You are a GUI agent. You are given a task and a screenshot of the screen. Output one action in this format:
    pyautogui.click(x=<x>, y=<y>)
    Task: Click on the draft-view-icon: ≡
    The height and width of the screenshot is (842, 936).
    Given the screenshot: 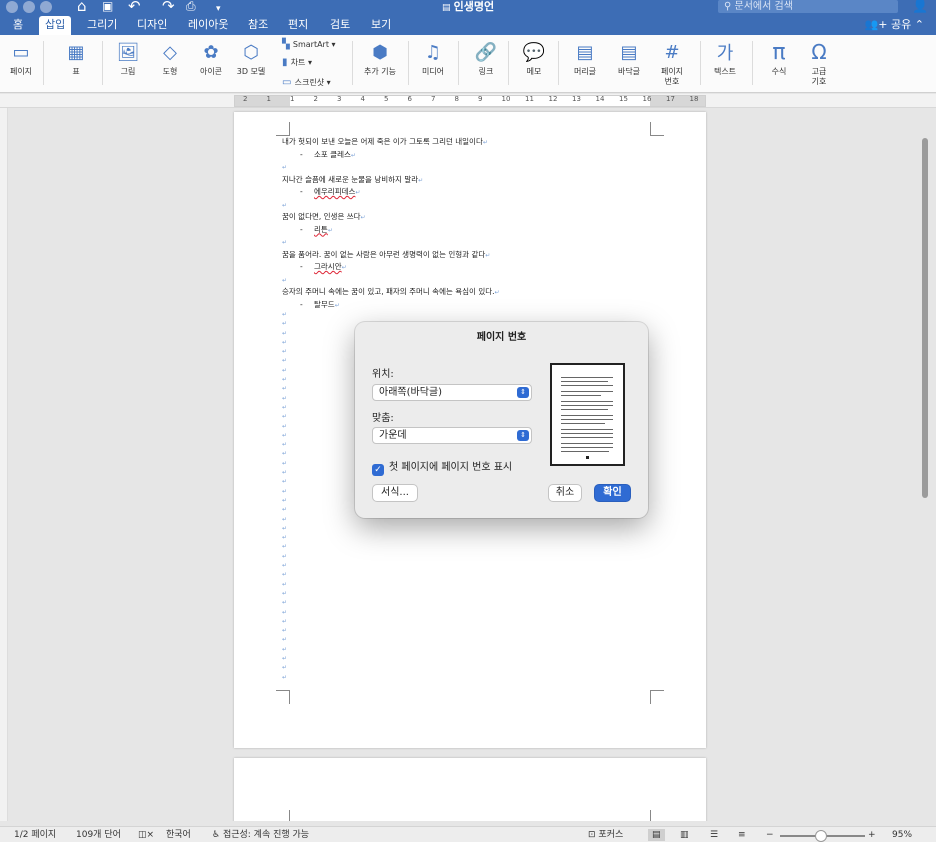 What is the action you would take?
    pyautogui.click(x=742, y=835)
    